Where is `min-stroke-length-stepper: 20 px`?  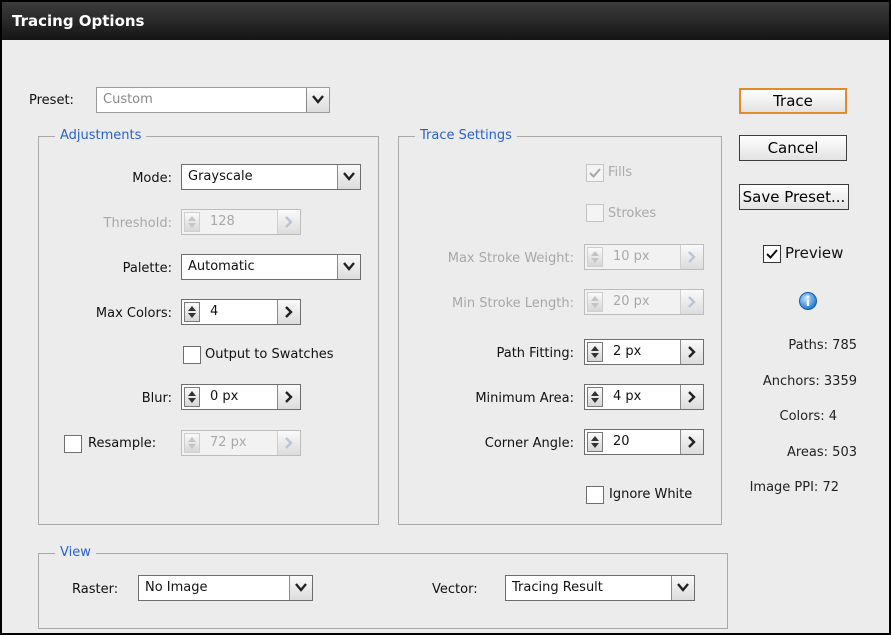 min-stroke-length-stepper: 20 px is located at coordinates (644, 302).